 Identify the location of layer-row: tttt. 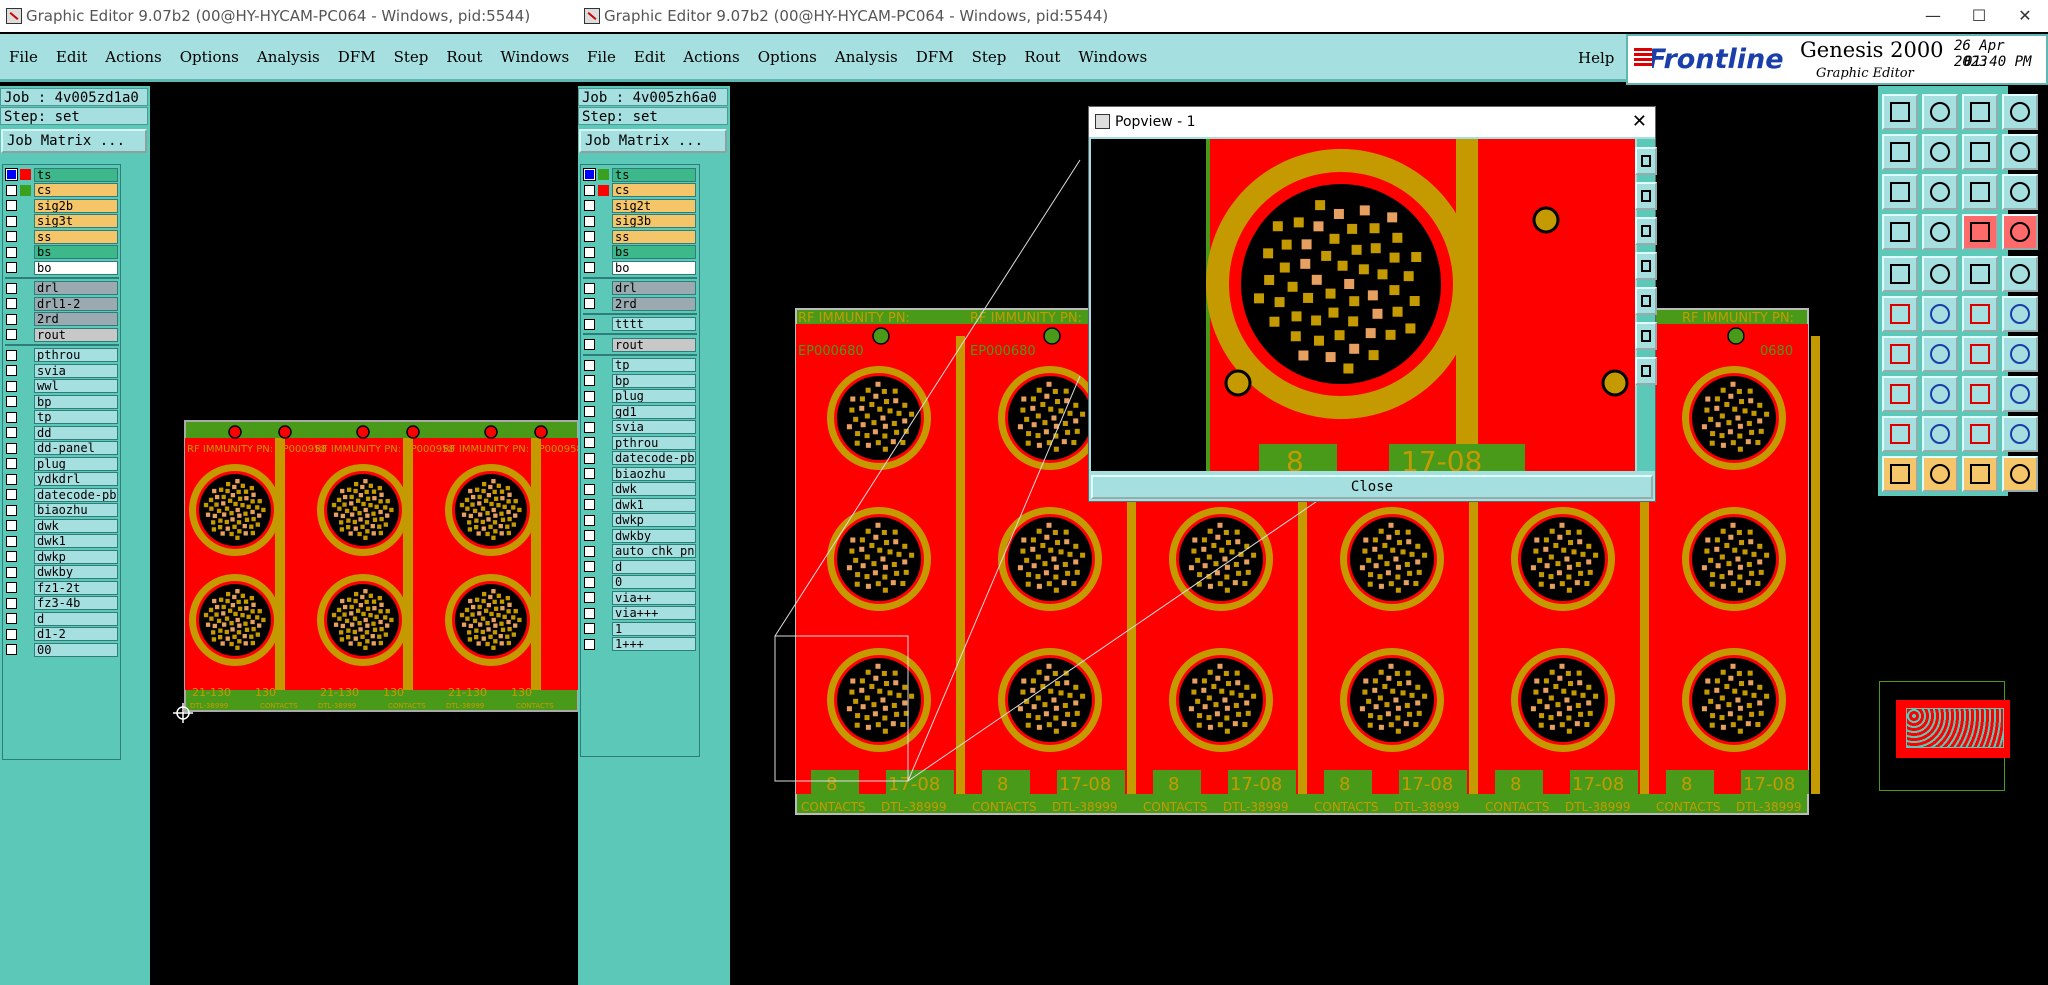
(640, 324).